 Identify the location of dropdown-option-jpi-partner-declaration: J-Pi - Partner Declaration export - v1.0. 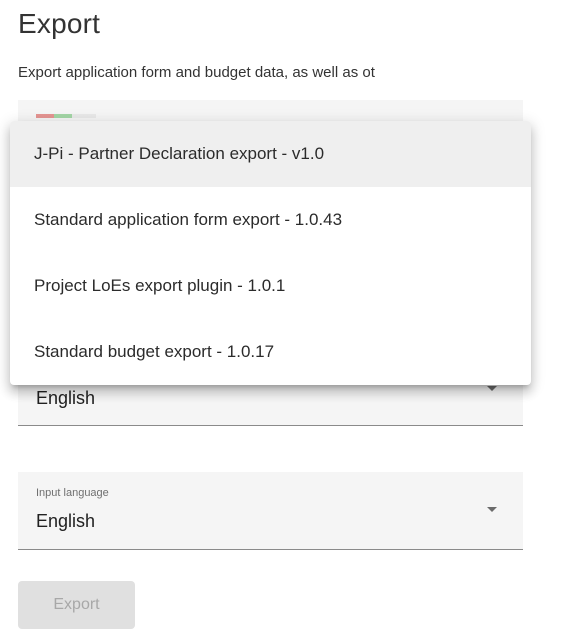
(270, 154).